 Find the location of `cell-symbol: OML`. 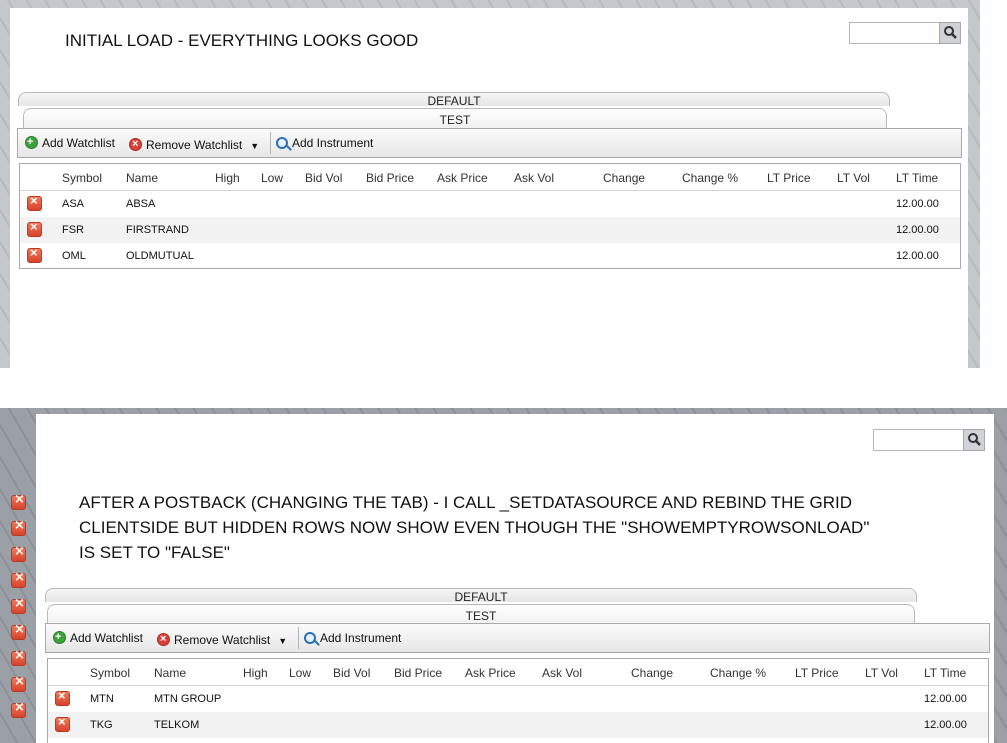

cell-symbol: OML is located at coordinates (74, 256).